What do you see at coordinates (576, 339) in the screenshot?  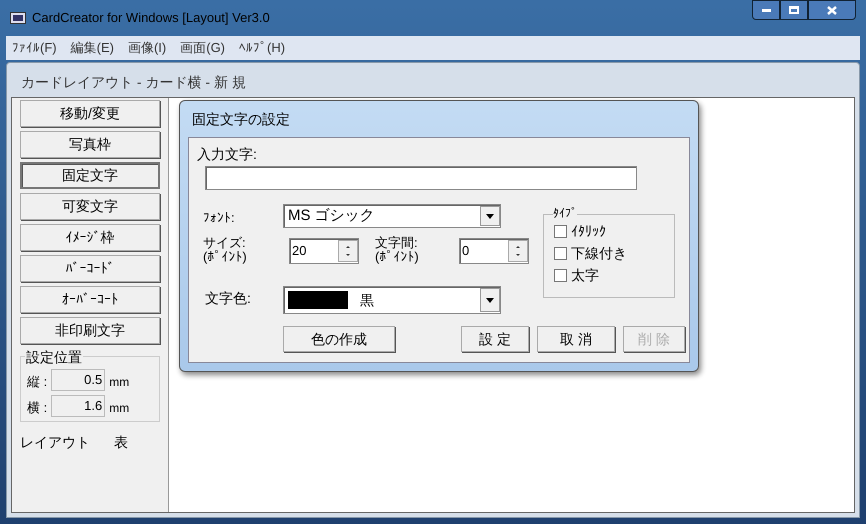 I see `dialog-button: 取 消` at bounding box center [576, 339].